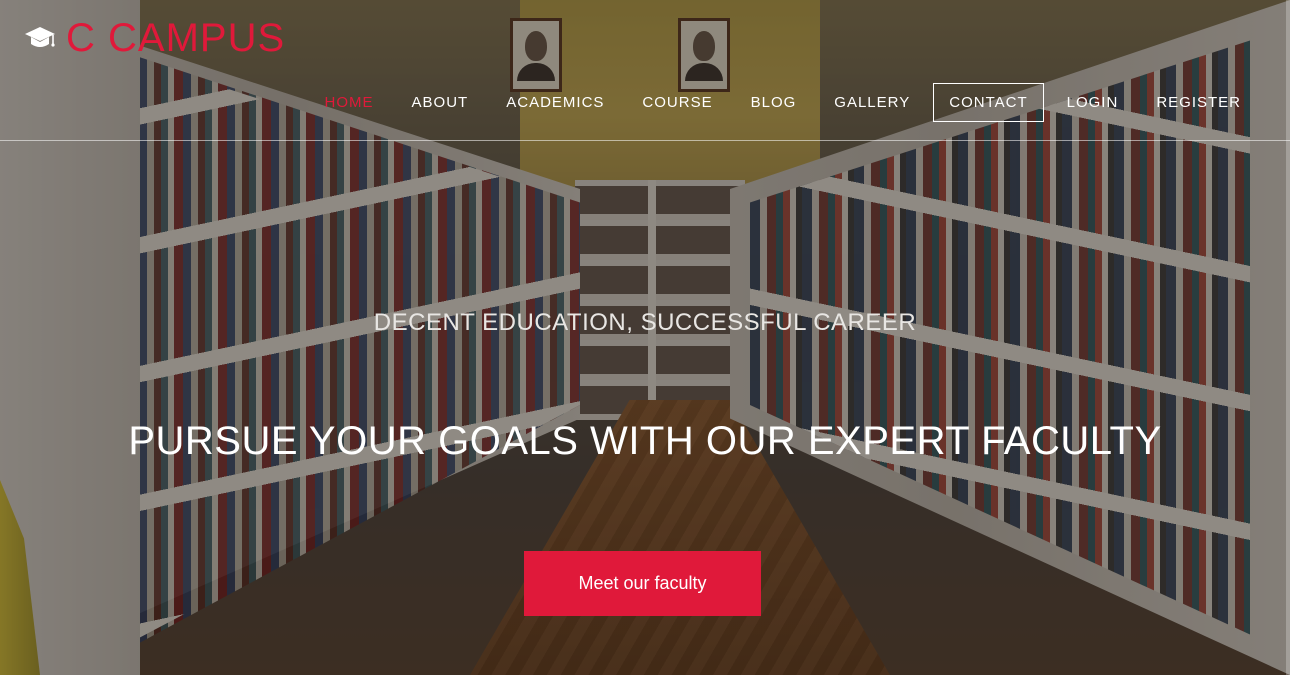 The image size is (1290, 675). Describe the element at coordinates (176, 38) in the screenshot. I see `brand-name: C CAMPUS` at that location.